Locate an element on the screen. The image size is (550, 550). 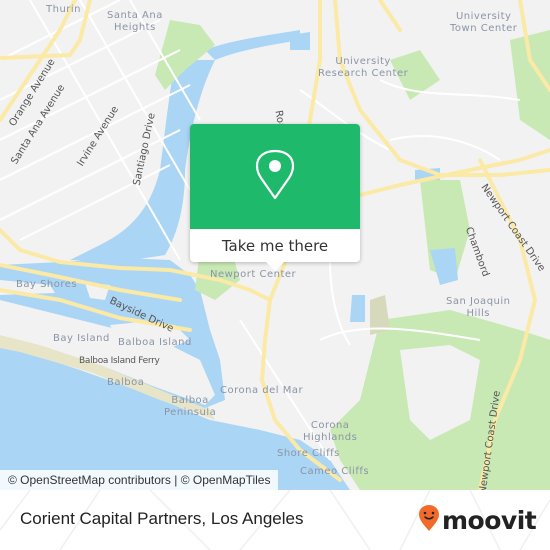
place-label-balboa-peninsula: Balboa Peninsula is located at coordinates (190, 407).